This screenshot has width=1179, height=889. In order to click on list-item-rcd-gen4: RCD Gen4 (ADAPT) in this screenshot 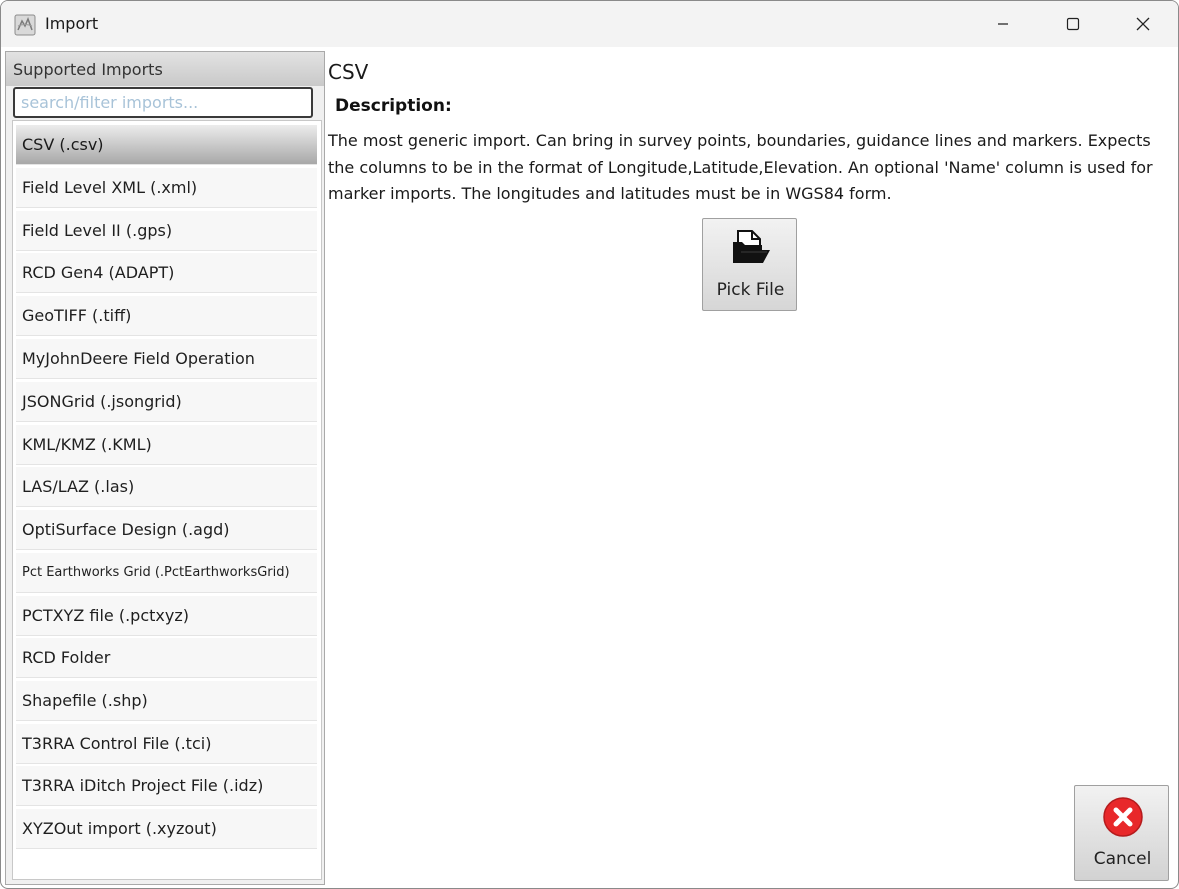, I will do `click(166, 273)`.